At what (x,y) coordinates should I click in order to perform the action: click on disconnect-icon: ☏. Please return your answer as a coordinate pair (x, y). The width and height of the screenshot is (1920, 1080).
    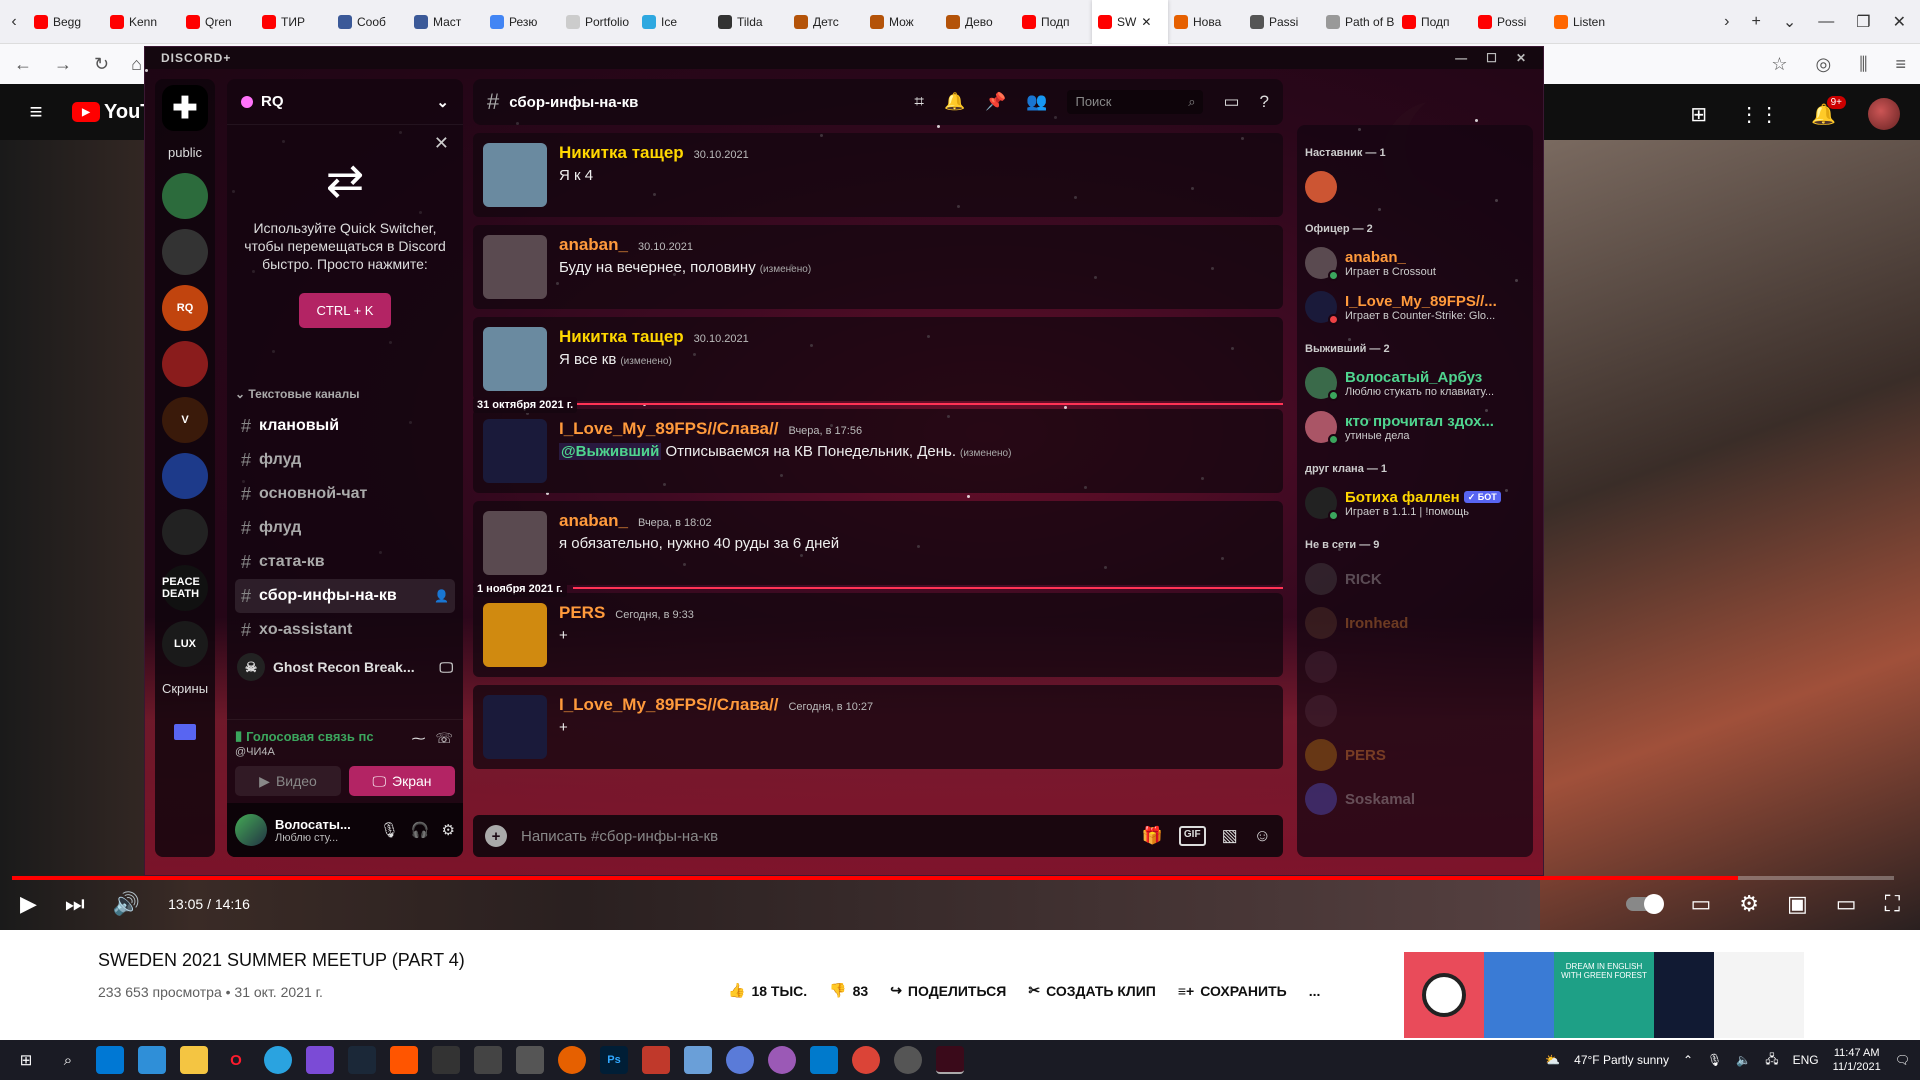
    Looking at the image, I should click on (444, 738).